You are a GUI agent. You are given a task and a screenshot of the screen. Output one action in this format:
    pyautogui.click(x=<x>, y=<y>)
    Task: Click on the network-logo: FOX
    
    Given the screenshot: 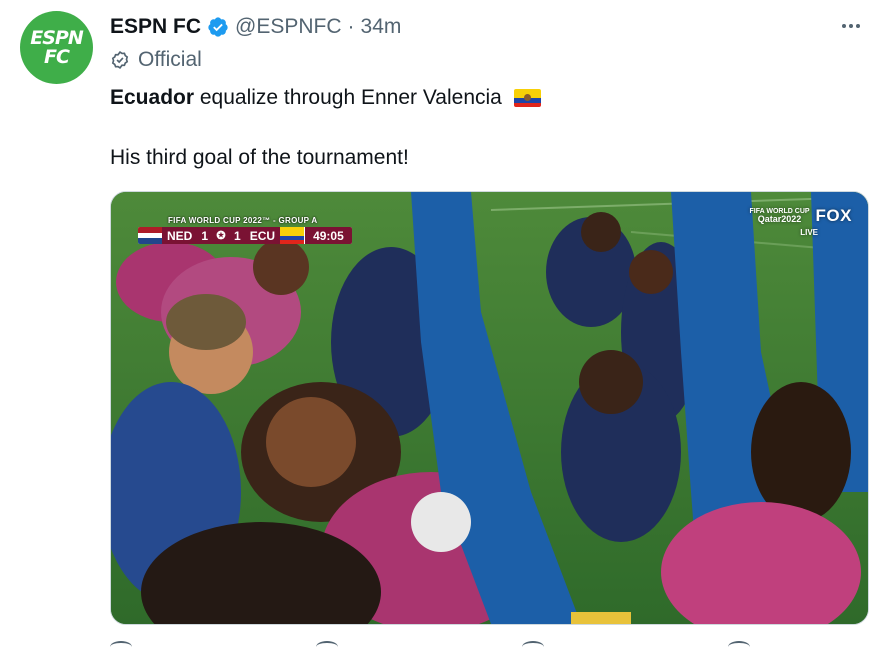 What is the action you would take?
    pyautogui.click(x=833, y=215)
    